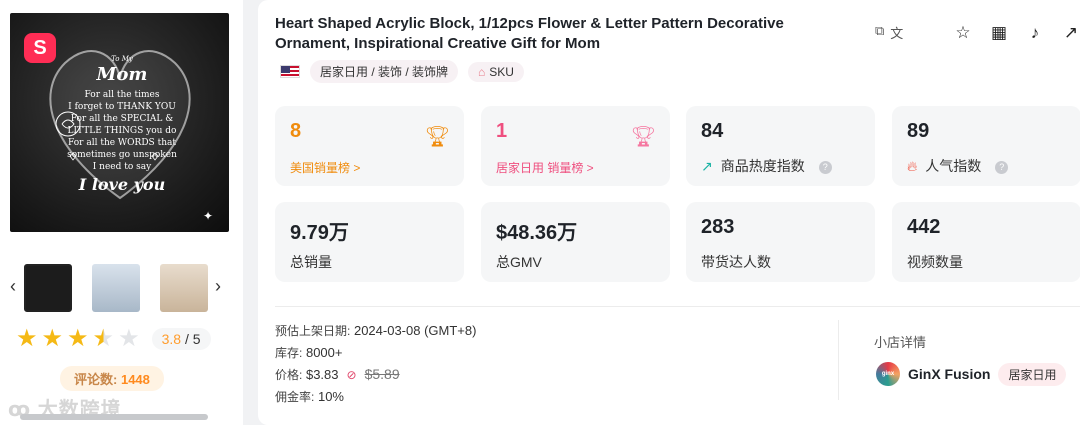 This screenshot has width=1080, height=425. I want to click on us-rank-label: 美国销量榜 >, so click(325, 167).